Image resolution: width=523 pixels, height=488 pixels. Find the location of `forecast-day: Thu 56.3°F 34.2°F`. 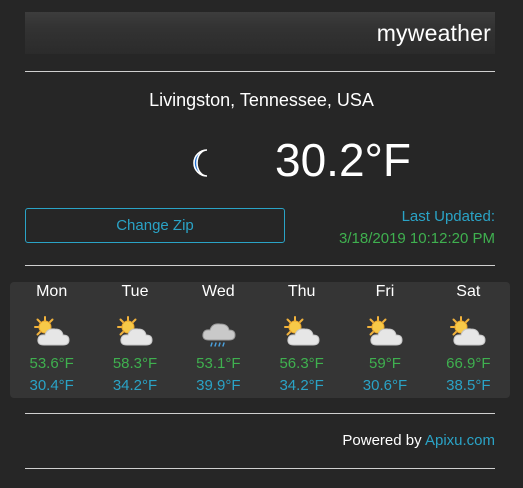

forecast-day: Thu 56.3°F 34.2°F is located at coordinates (301, 340).